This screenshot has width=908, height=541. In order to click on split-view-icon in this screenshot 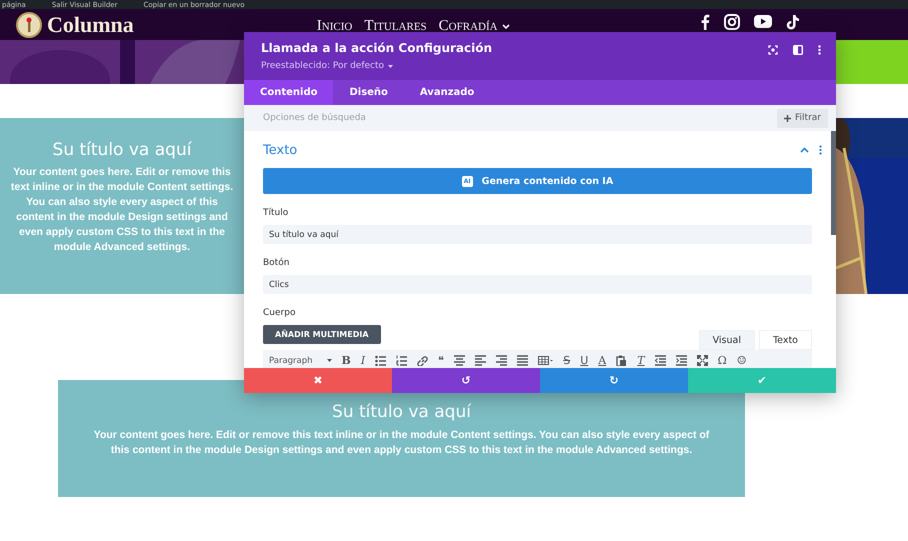, I will do `click(798, 50)`.